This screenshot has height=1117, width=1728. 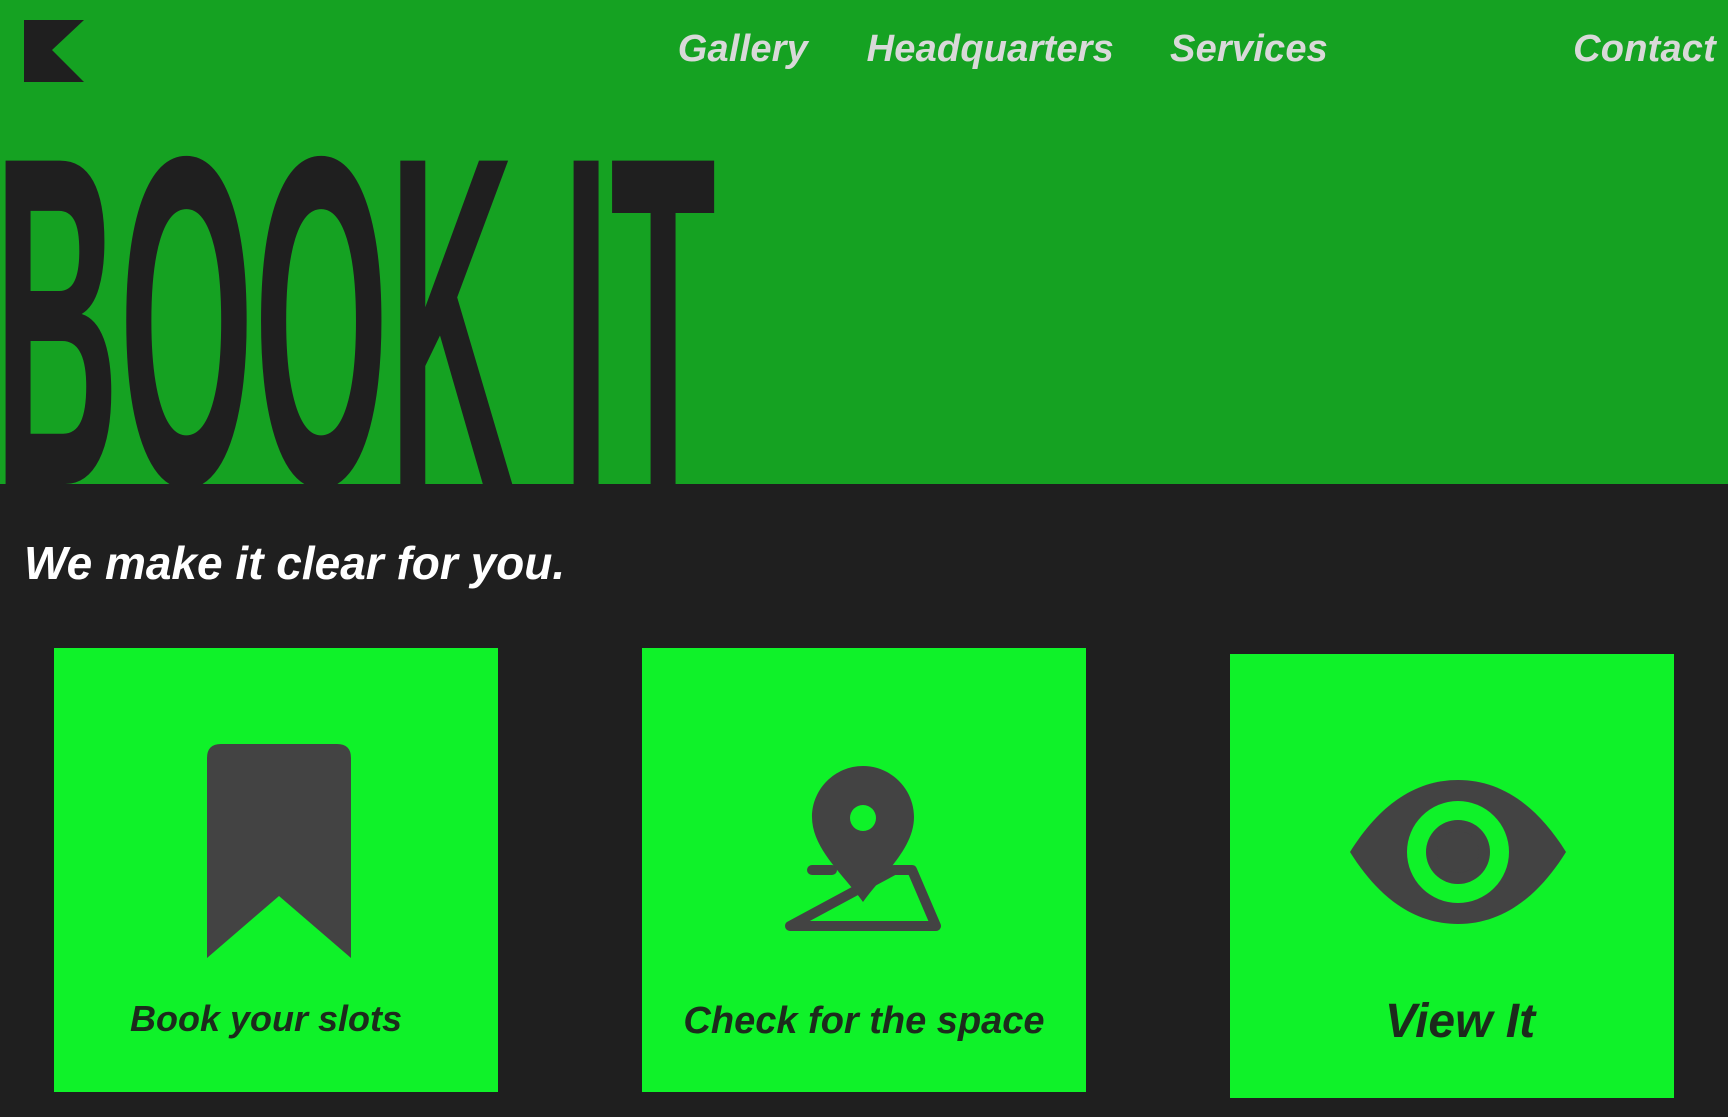 I want to click on bookmark-icon, so click(x=279, y=853).